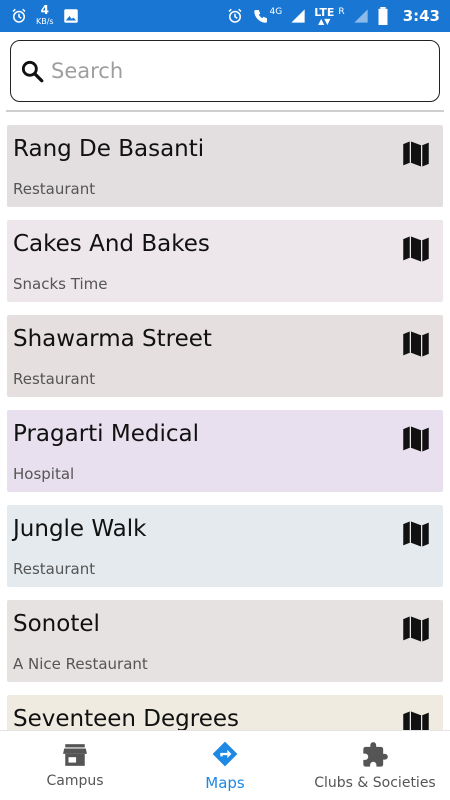  I want to click on place-category: Hospital, so click(44, 474).